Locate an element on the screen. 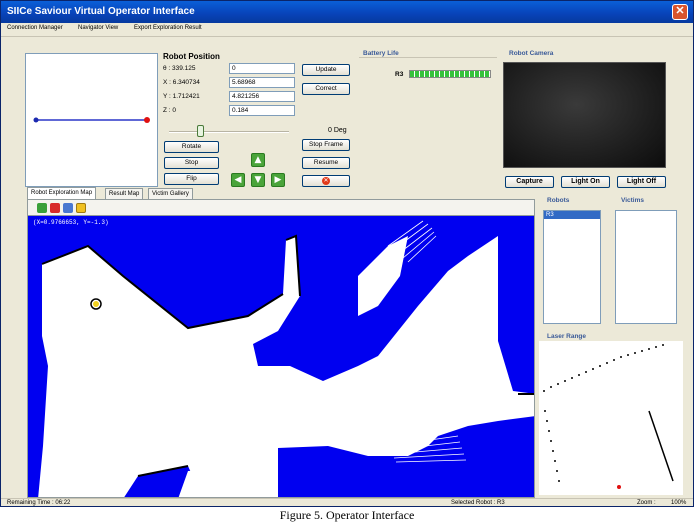  slider-readout: 0 Deg is located at coordinates (337, 130).